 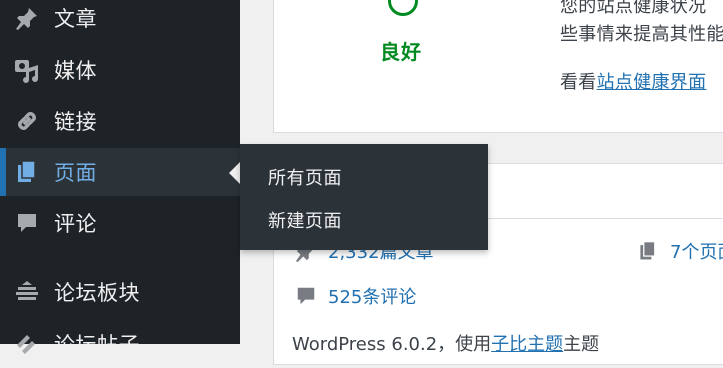 I want to click on health-status-label: 良好, so click(x=401, y=52).